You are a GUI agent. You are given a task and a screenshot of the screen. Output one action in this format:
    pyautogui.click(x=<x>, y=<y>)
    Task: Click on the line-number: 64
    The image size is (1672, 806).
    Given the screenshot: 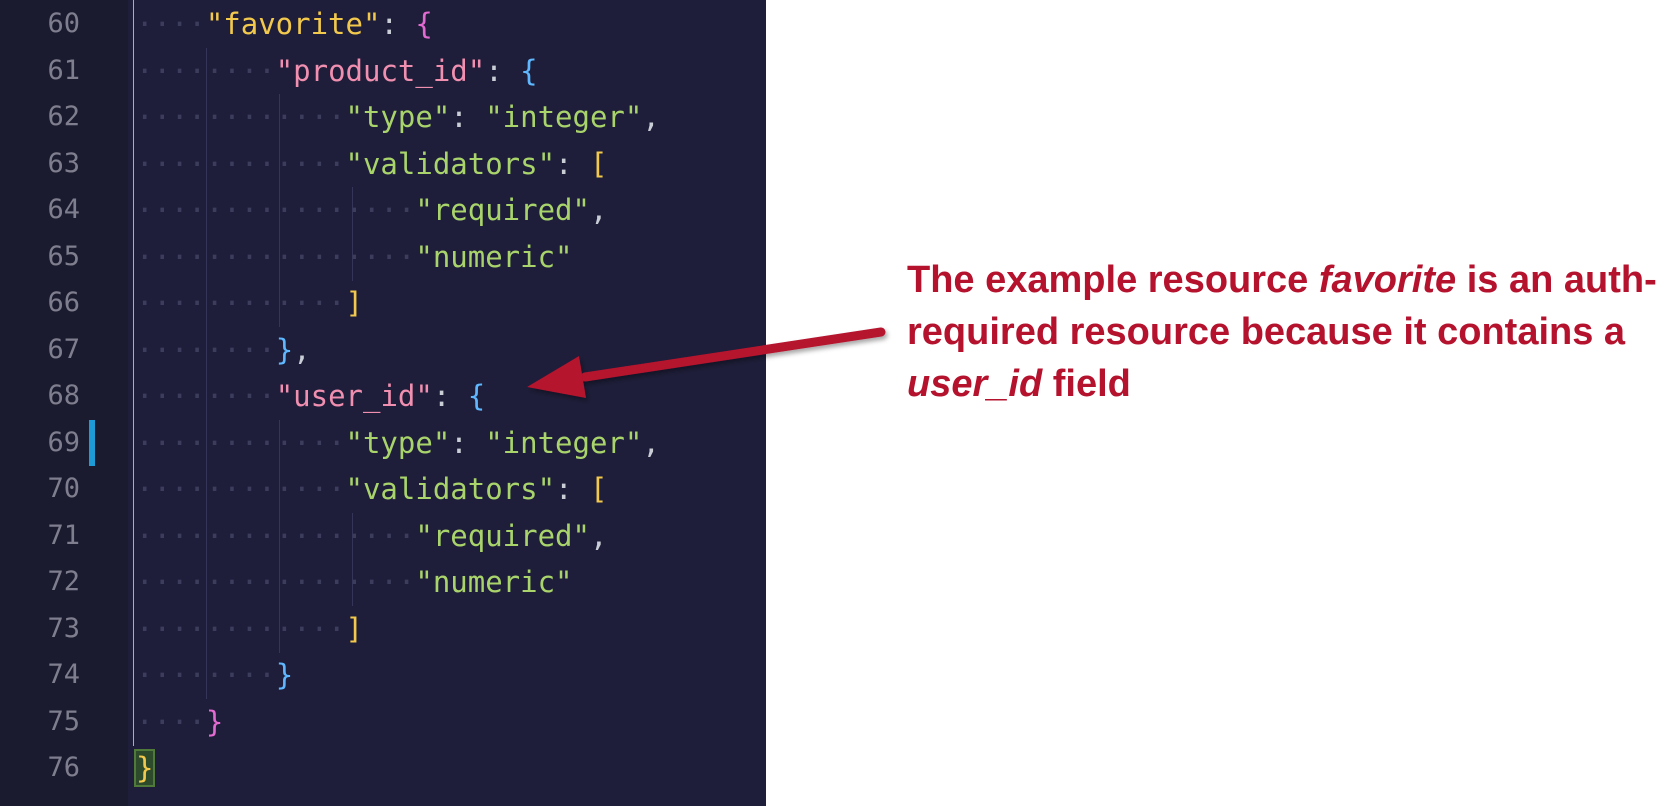 What is the action you would take?
    pyautogui.click(x=63, y=209)
    